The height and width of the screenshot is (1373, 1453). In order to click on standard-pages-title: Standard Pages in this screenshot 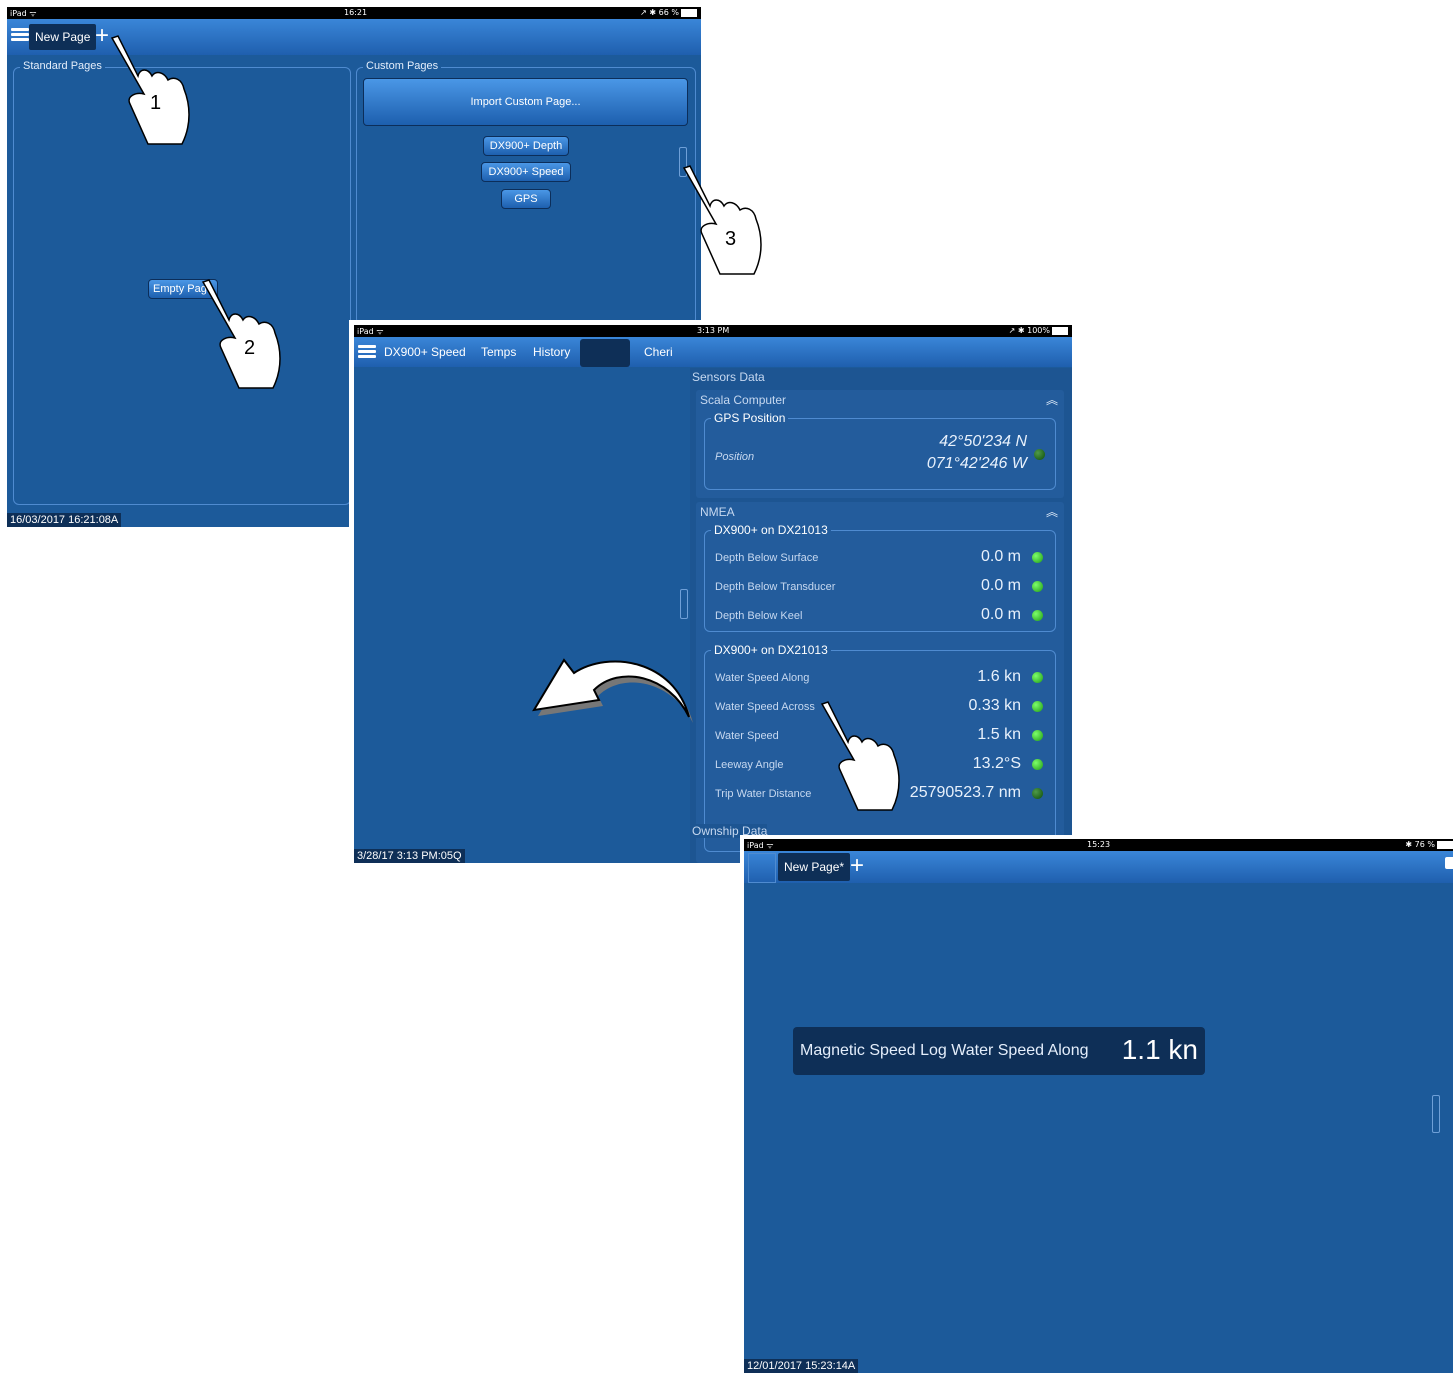, I will do `click(62, 66)`.